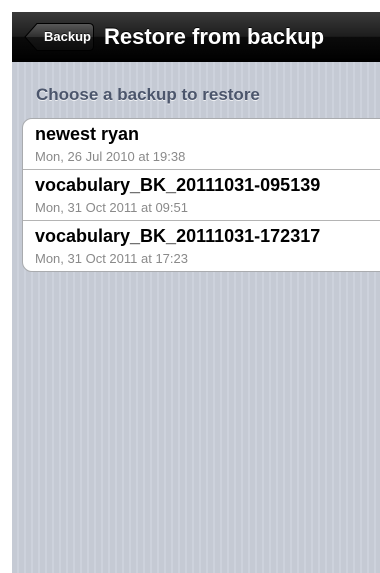 The width and height of the screenshot is (380, 573). I want to click on backup-name: vocabulary_BK_20111031-172317, so click(178, 236).